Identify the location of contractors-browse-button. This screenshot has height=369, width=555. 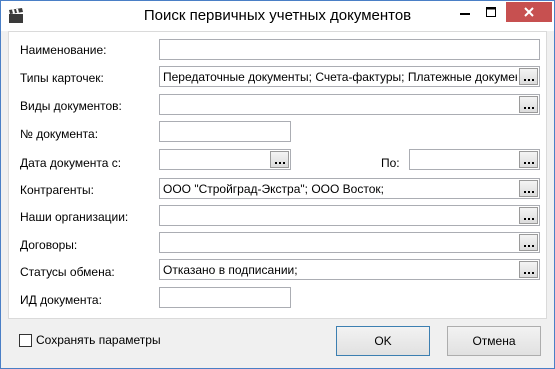
(528, 188).